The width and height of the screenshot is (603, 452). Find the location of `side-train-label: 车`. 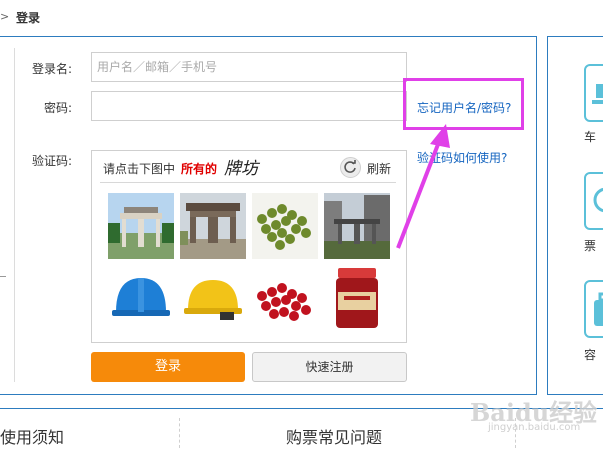

side-train-label: 车 is located at coordinates (590, 137).